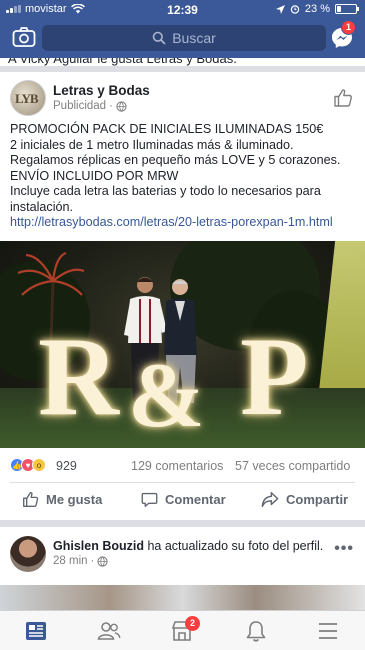 The height and width of the screenshot is (650, 365). Describe the element at coordinates (344, 549) in the screenshot. I see `more-icon: •••` at that location.